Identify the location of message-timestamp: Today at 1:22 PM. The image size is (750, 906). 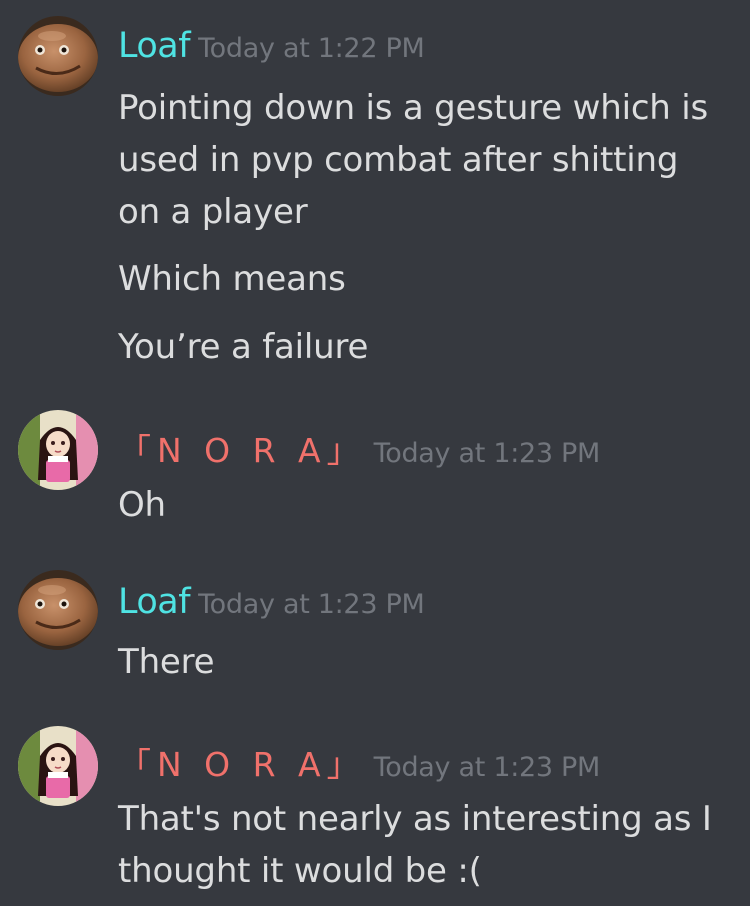
(311, 48).